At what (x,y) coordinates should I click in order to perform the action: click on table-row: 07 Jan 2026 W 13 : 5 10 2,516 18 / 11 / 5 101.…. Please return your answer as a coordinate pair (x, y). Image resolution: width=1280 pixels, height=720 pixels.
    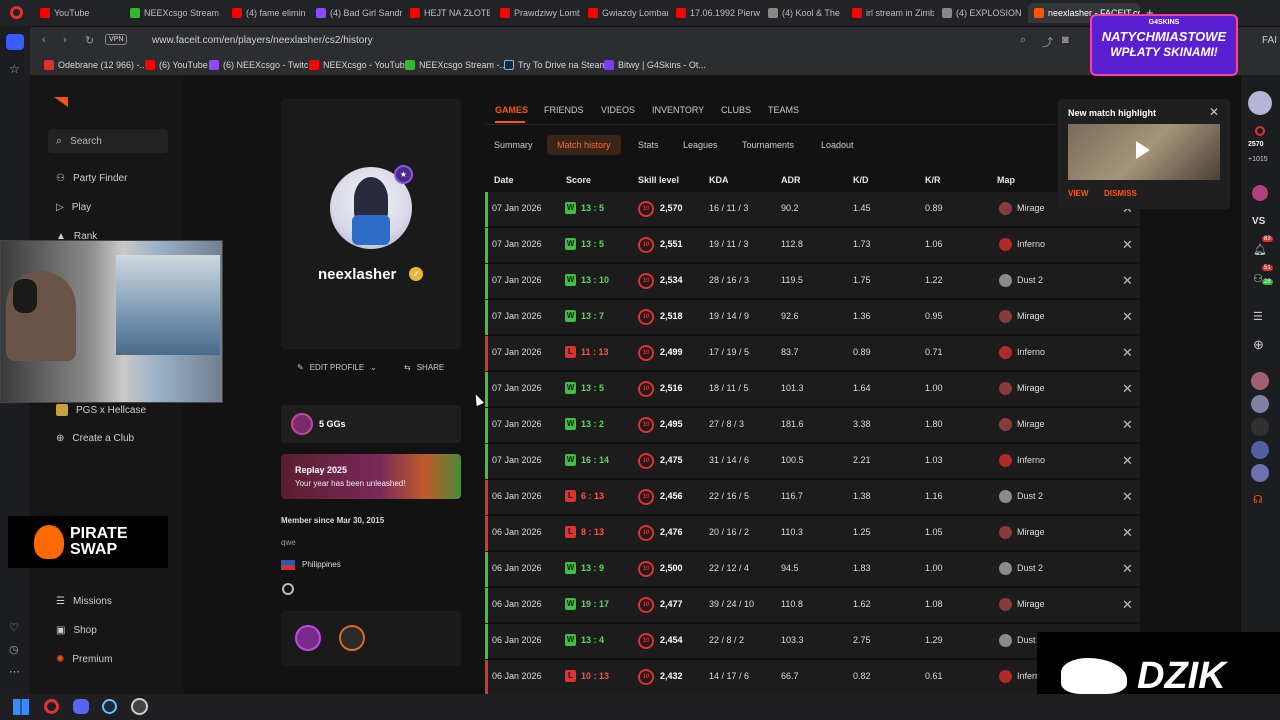
    Looking at the image, I should click on (812, 389).